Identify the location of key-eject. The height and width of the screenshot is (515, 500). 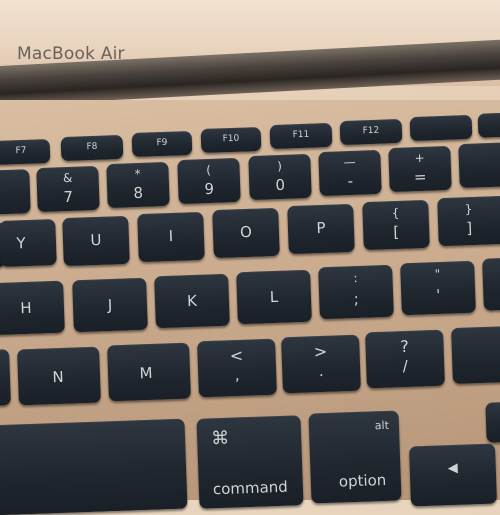
(441, 128).